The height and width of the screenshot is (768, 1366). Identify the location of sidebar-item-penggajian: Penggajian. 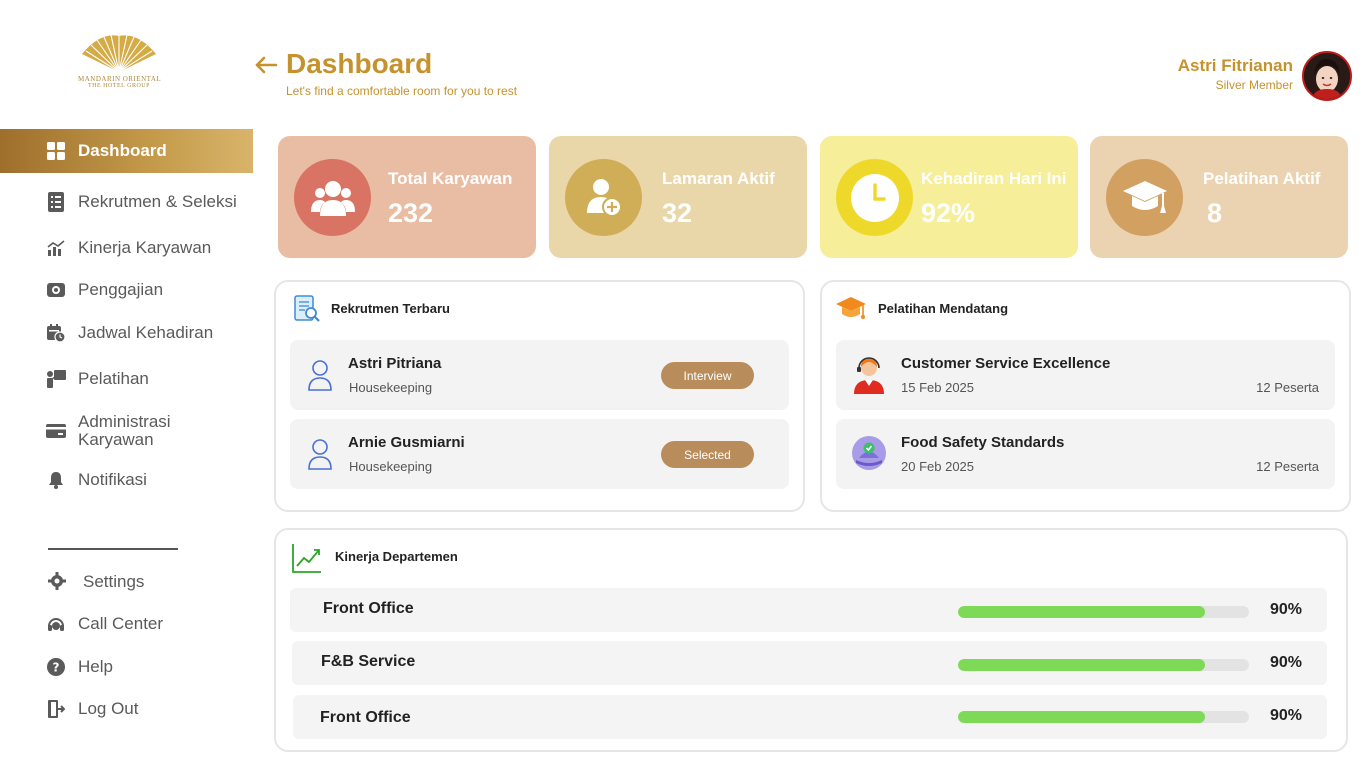
(126, 290).